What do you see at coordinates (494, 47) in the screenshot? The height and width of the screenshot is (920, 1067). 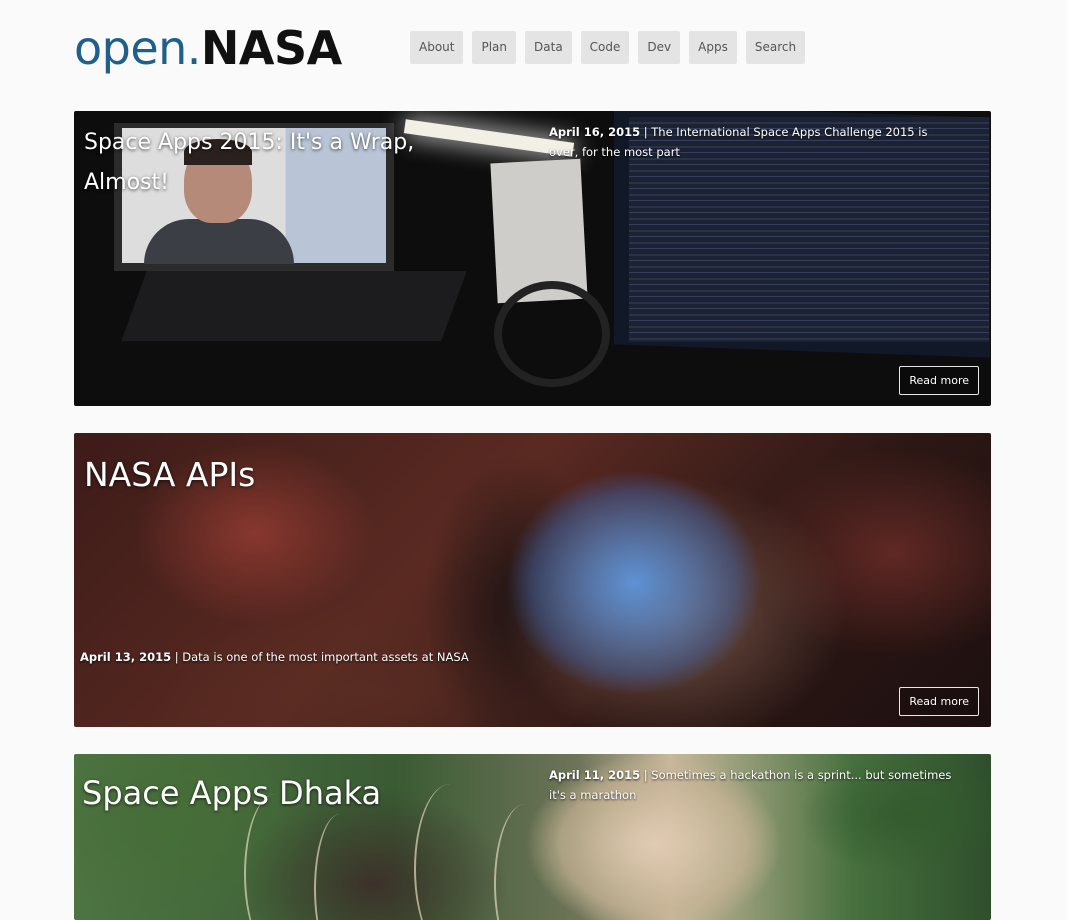 I see `nav-plan: Plan` at bounding box center [494, 47].